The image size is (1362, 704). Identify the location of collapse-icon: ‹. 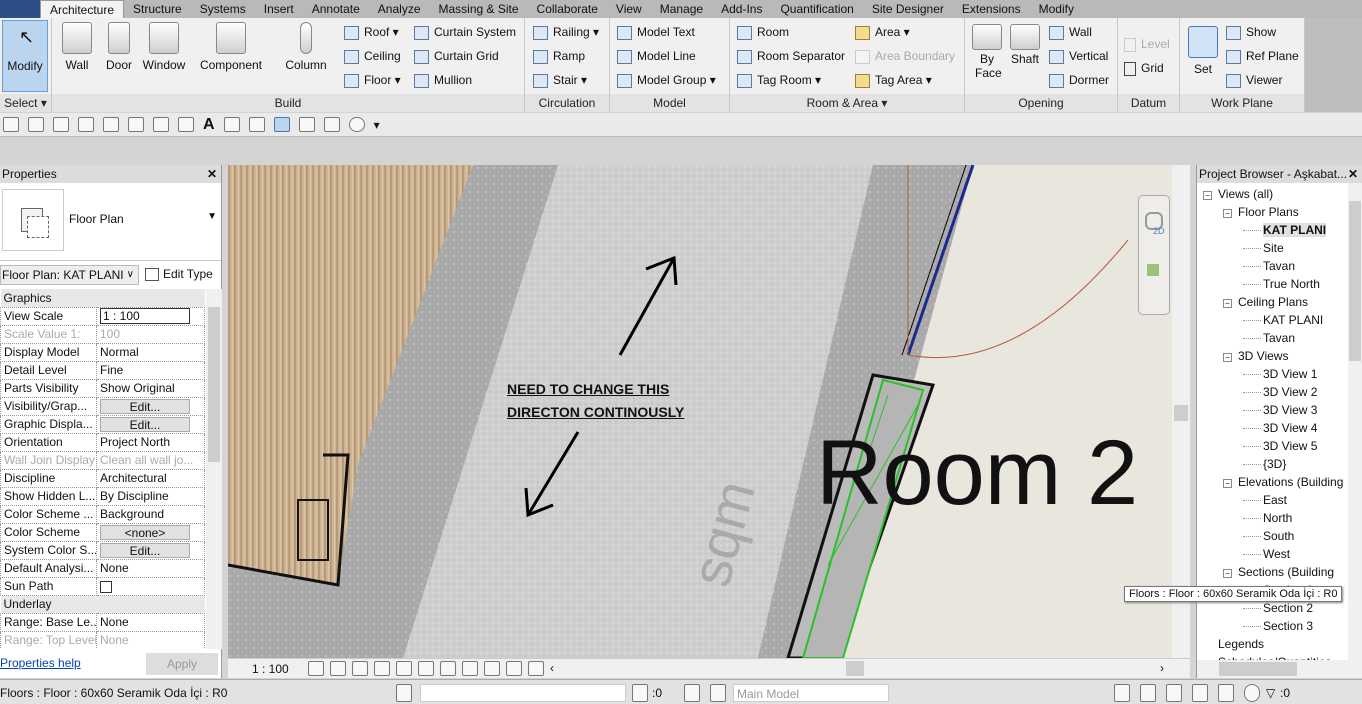
(552, 668).